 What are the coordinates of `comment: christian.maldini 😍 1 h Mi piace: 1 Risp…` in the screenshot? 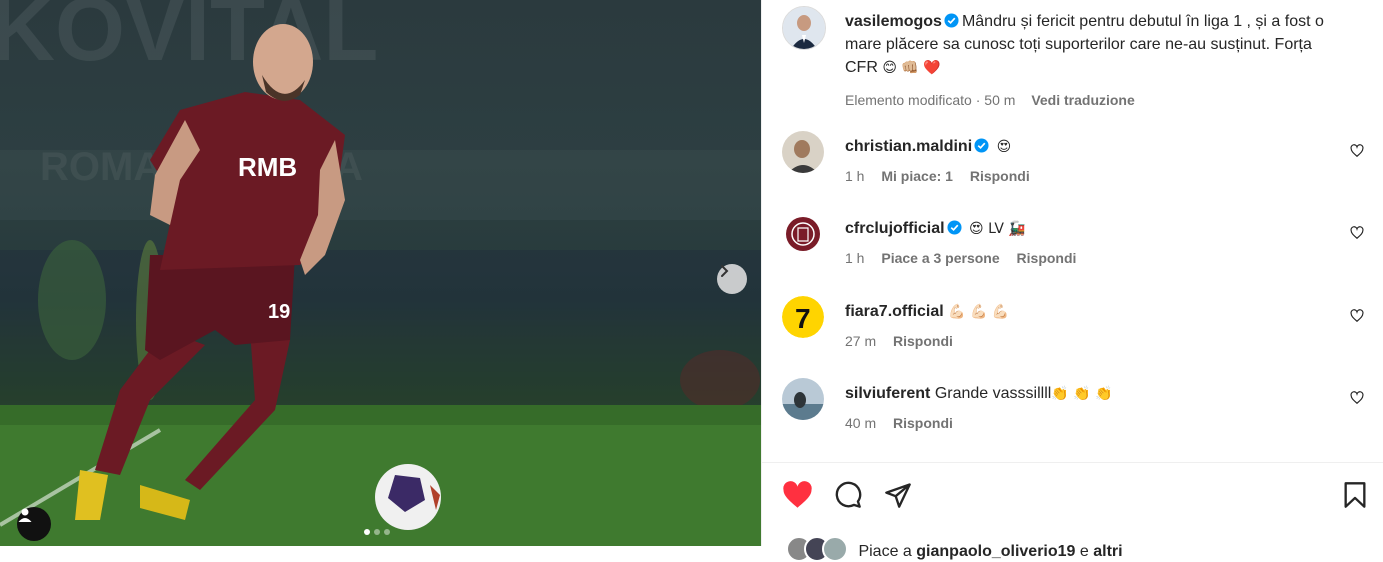 It's located at (1073, 161).